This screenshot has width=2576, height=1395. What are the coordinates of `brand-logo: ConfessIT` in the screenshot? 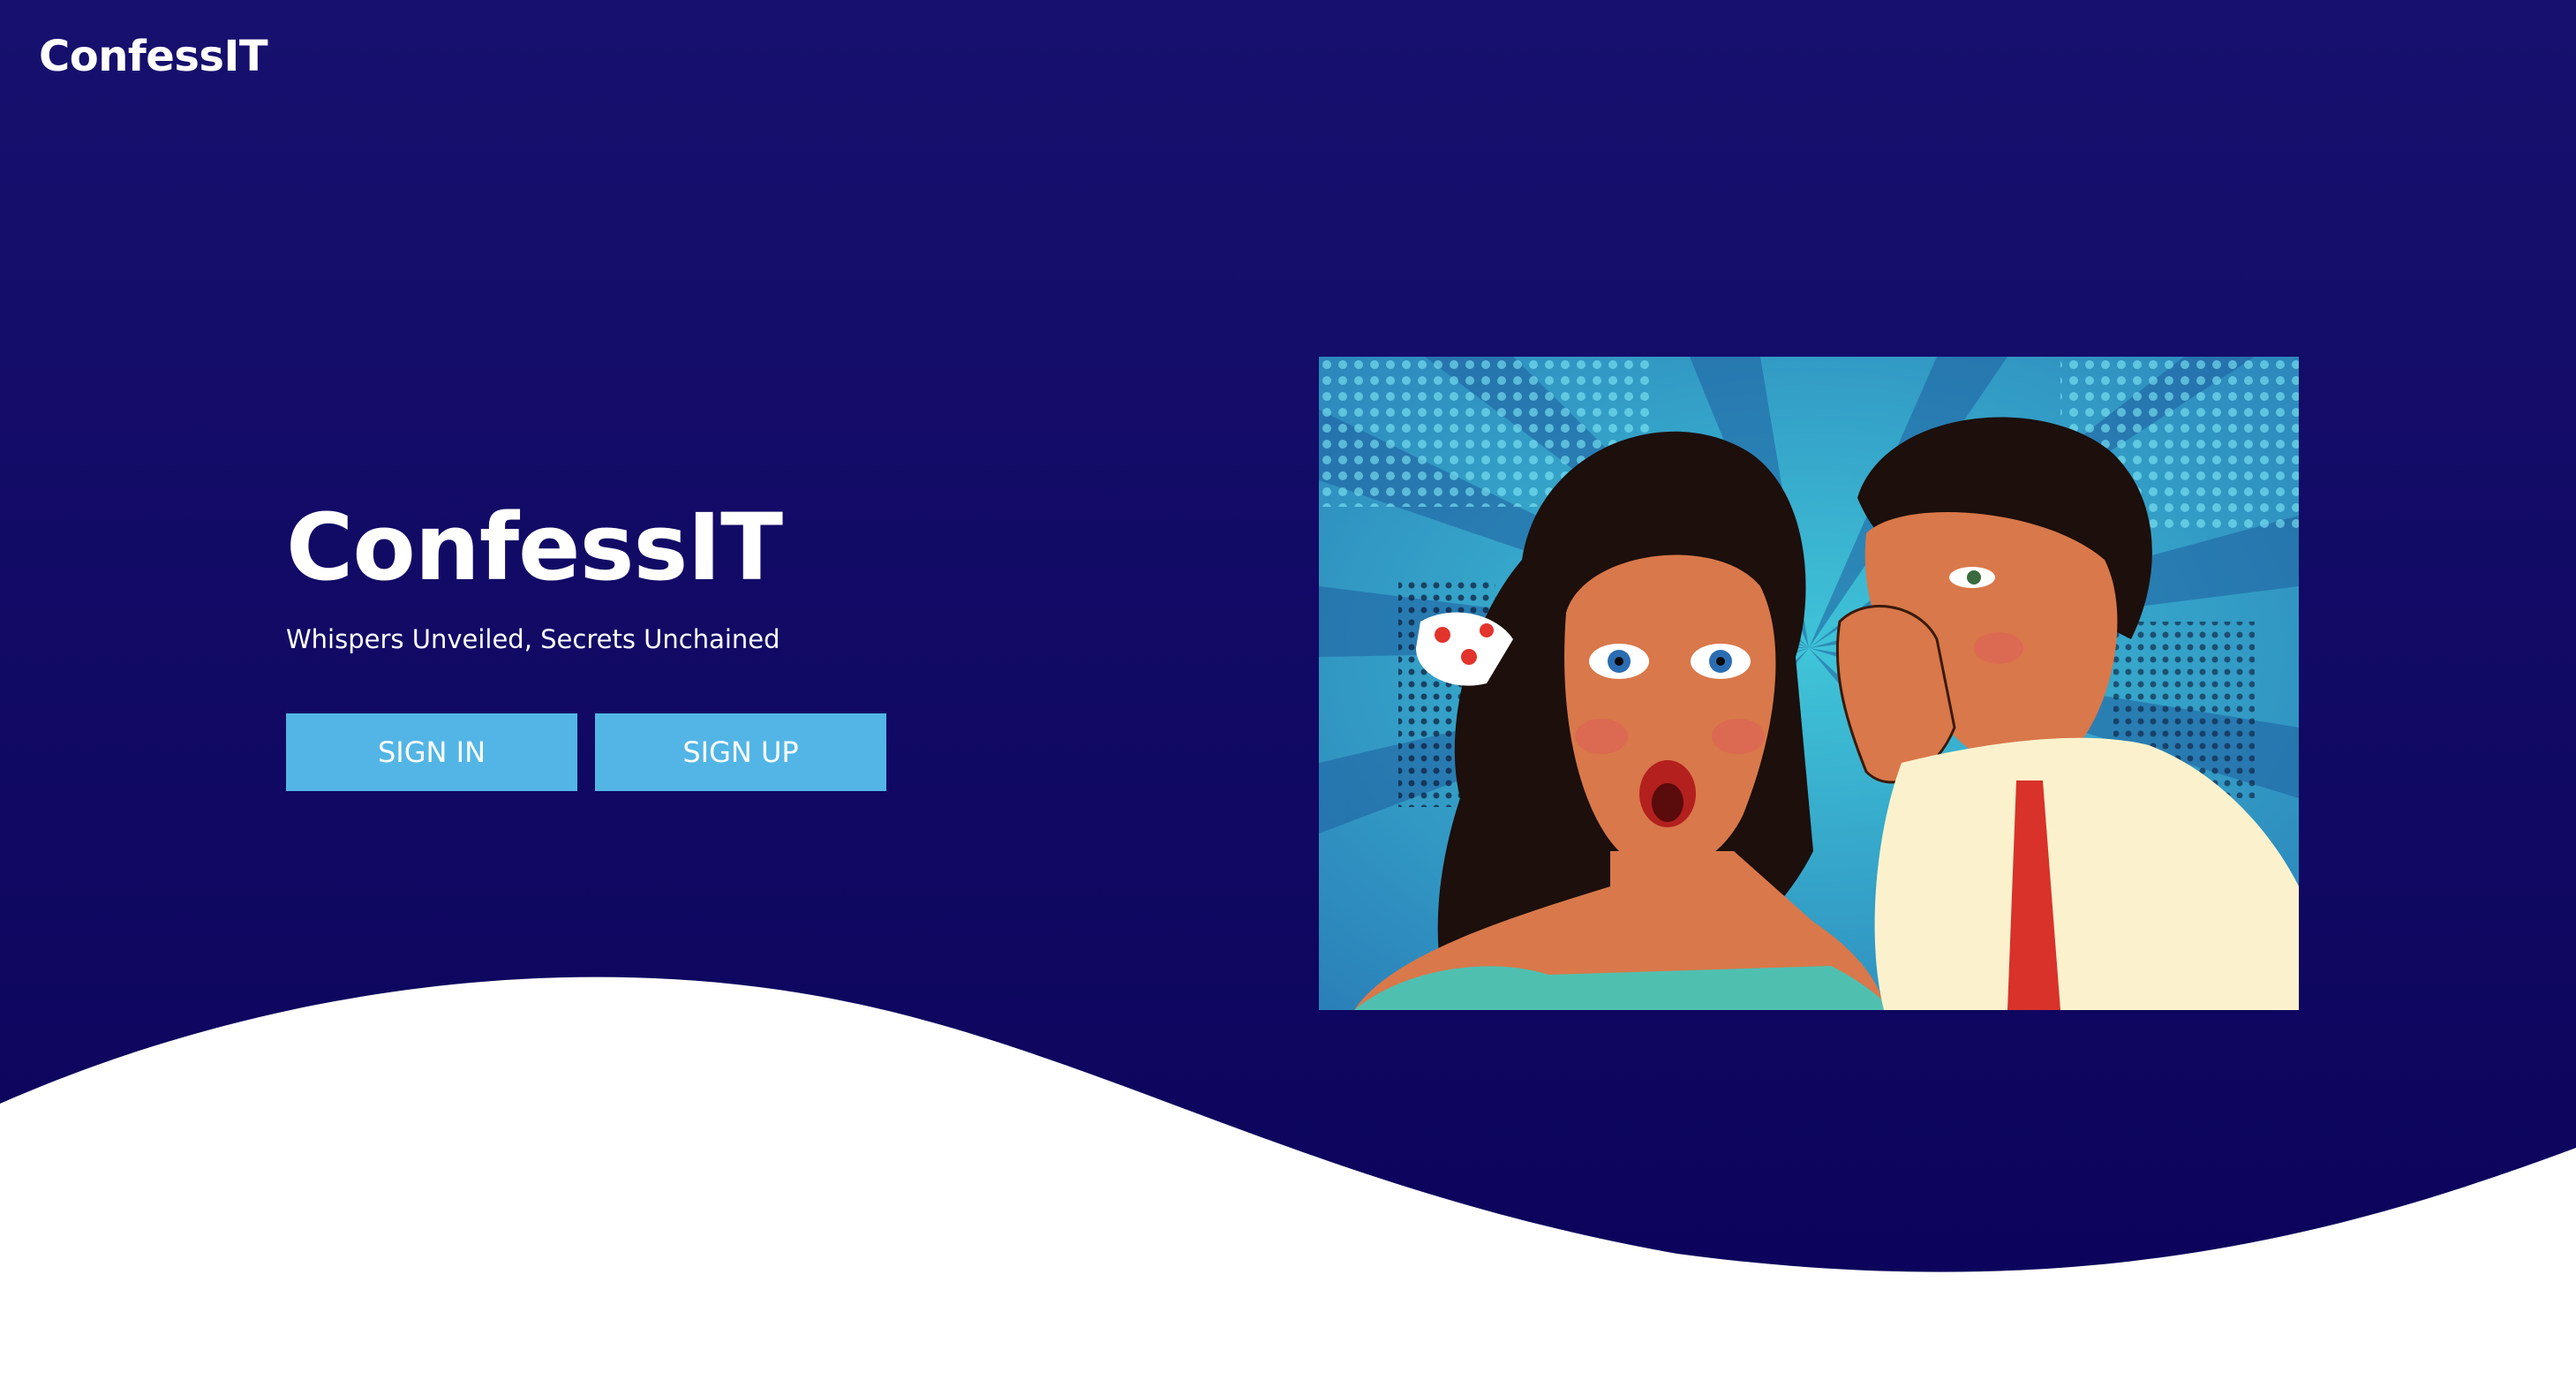 It's located at (154, 57).